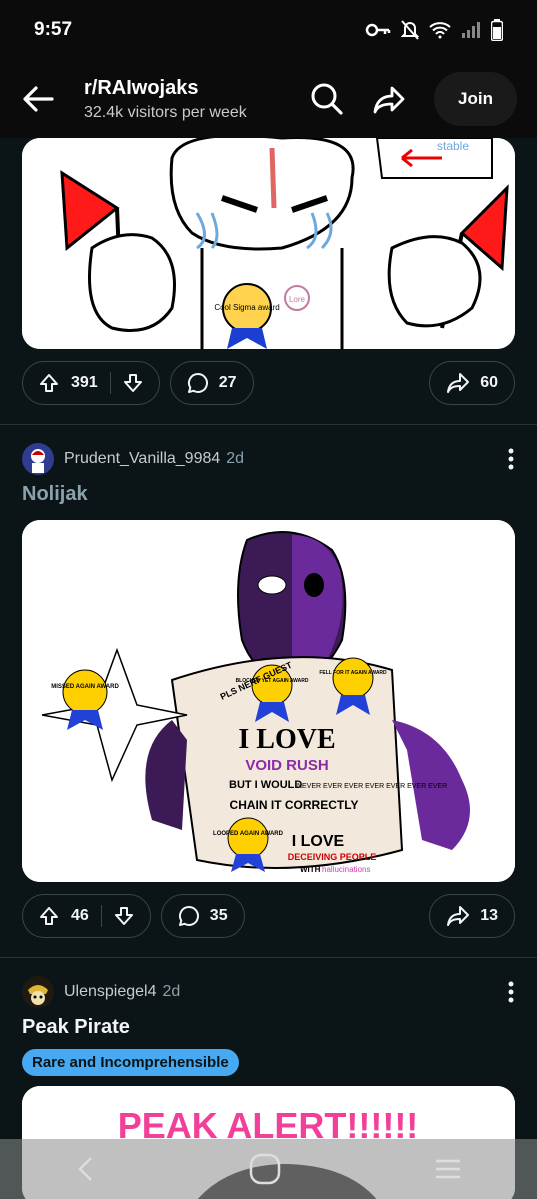  What do you see at coordinates (286, 739) in the screenshot?
I see `shirt-line-1: I LOVE` at bounding box center [286, 739].